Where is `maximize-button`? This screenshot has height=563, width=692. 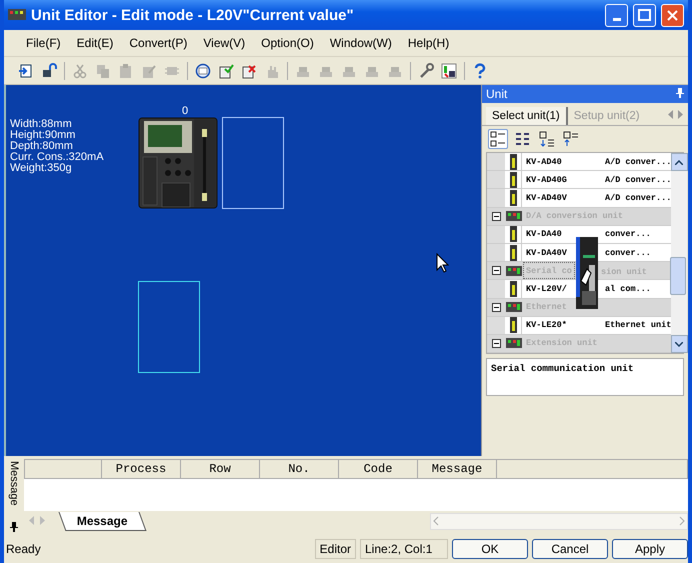 maximize-button is located at coordinates (644, 15).